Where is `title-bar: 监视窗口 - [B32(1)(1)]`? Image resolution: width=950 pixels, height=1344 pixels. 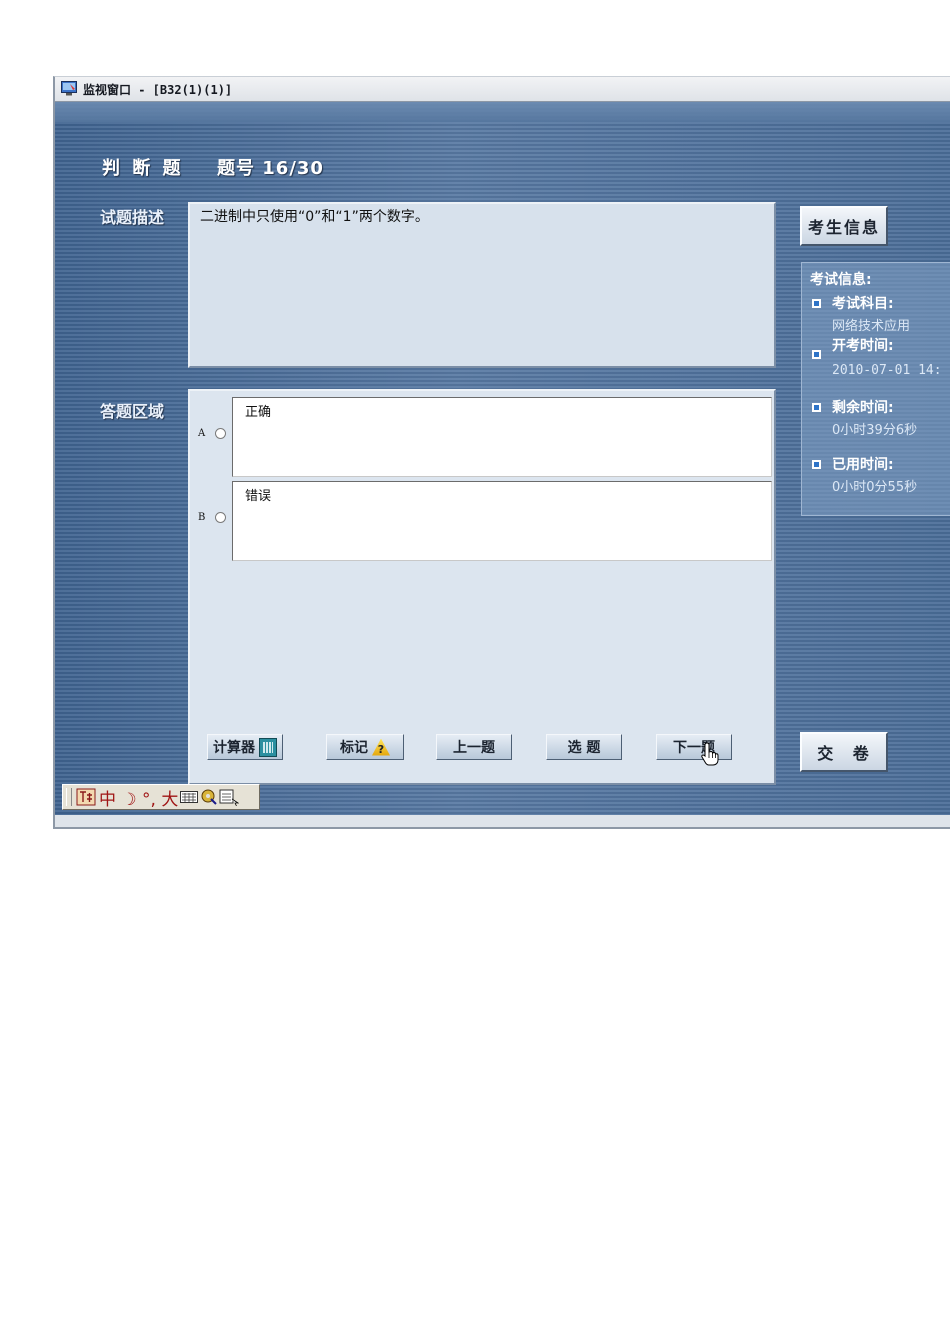
title-bar: 监视窗口 - [B32(1)(1)] is located at coordinates (502, 89).